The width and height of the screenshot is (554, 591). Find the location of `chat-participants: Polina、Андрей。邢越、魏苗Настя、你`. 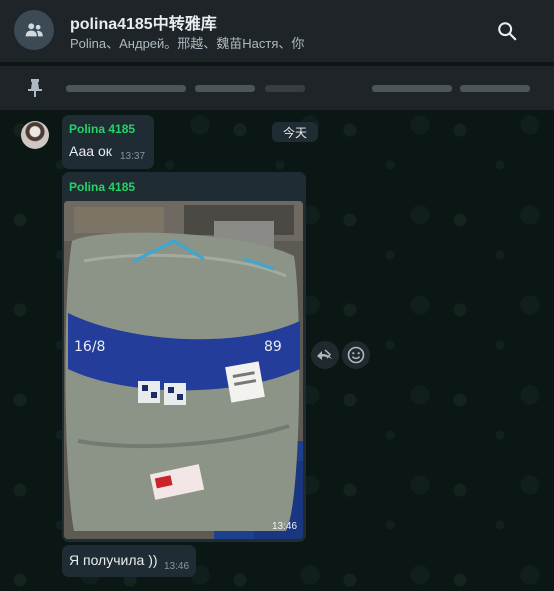

chat-participants: Polina、Андрей。邢越、魏苗Настя、你 is located at coordinates (187, 42).